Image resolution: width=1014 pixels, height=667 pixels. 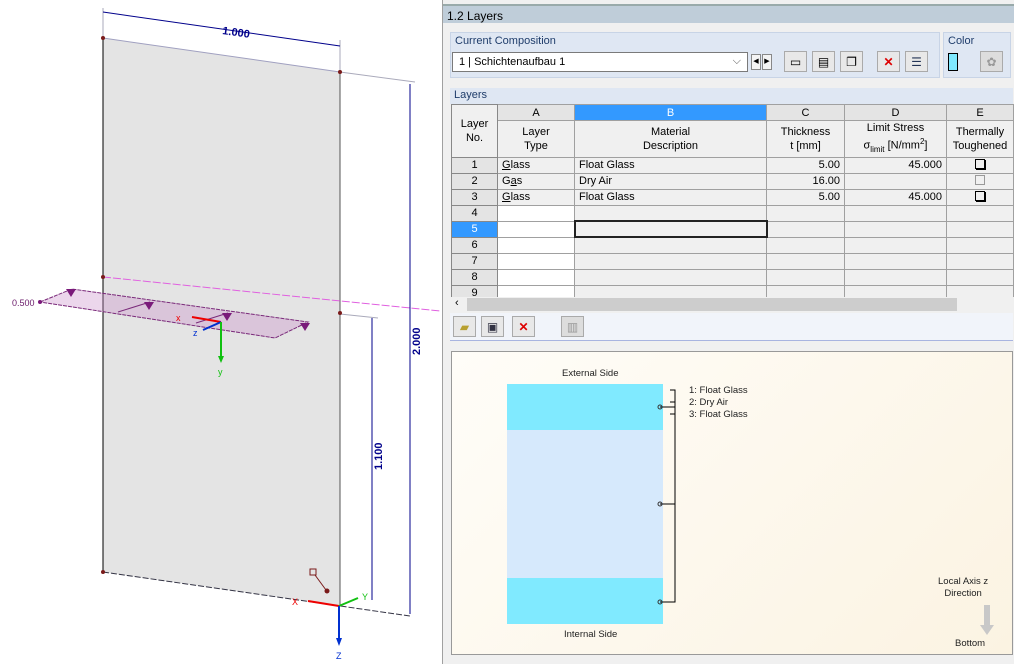 I want to click on row-number: 6, so click(x=474, y=245).